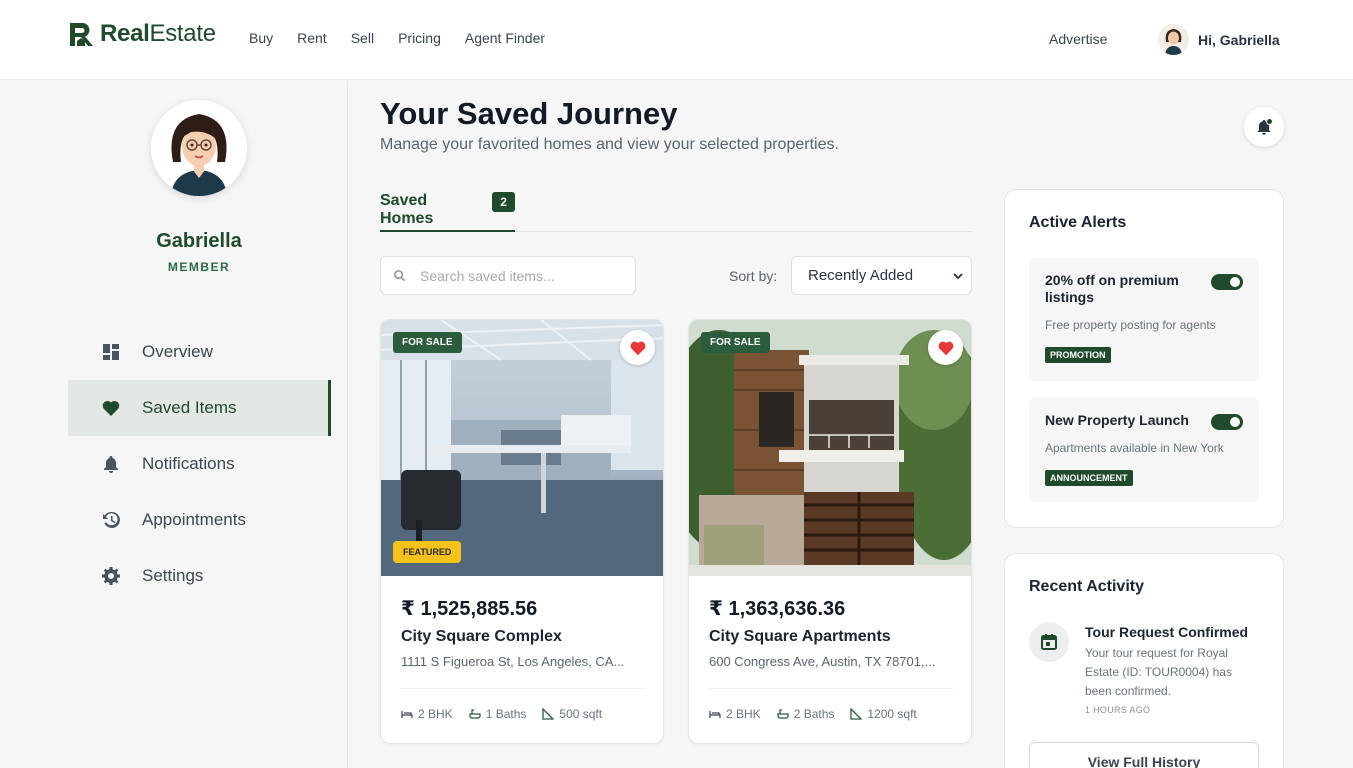 The image size is (1353, 768). I want to click on nav-rent: Rent, so click(312, 38).